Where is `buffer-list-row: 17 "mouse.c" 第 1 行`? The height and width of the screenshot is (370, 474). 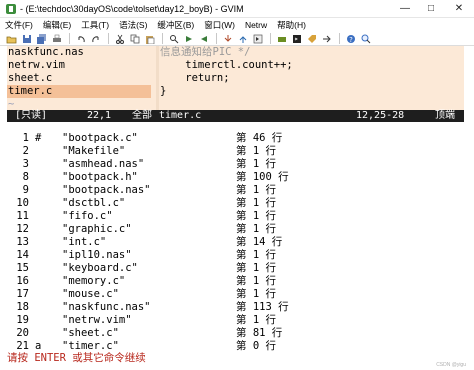 buffer-list-row: 17 "mouse.c" 第 1 行 is located at coordinates (235, 294).